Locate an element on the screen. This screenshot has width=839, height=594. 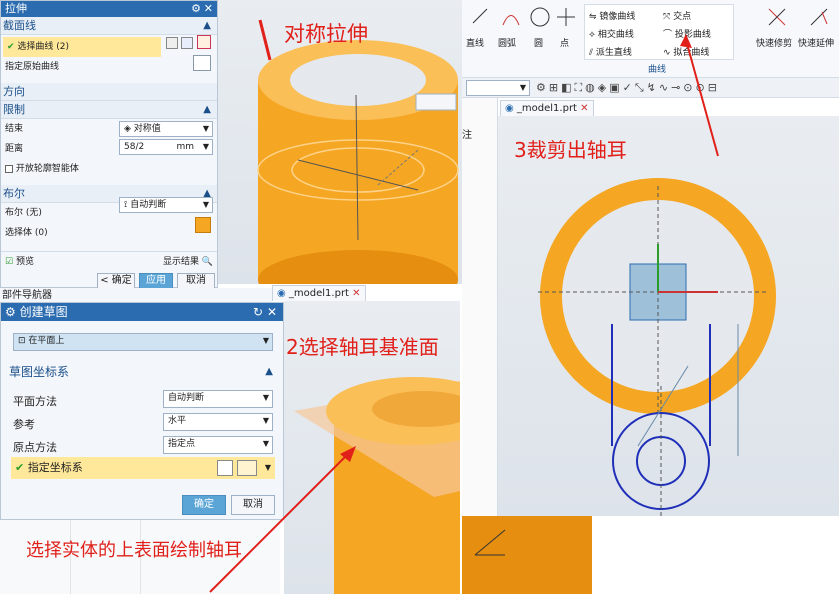
quick-trim-label: 快速修剪 is located at coordinates (774, 44).